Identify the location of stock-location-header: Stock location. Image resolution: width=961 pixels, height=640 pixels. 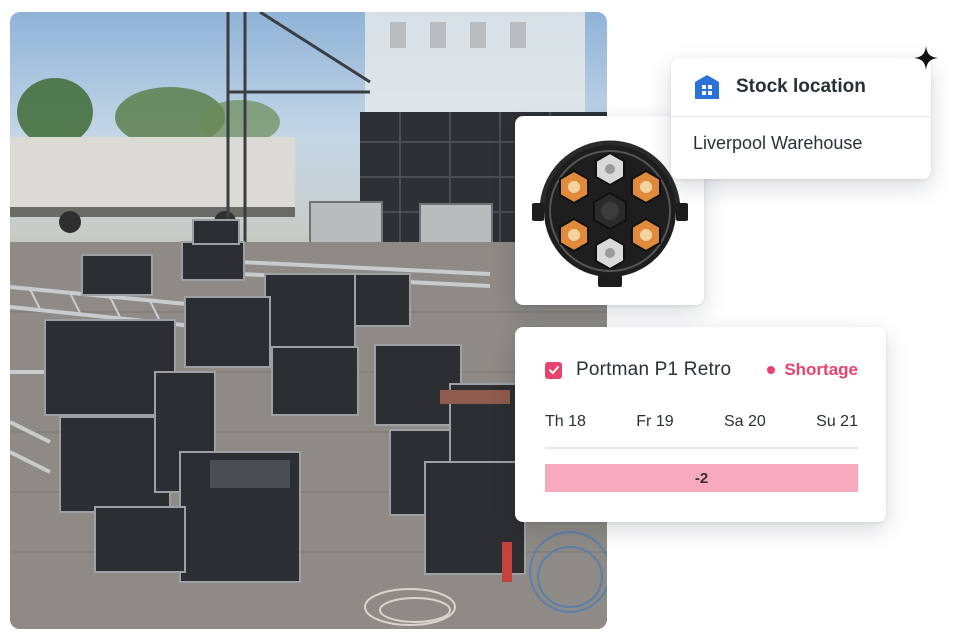
(801, 87).